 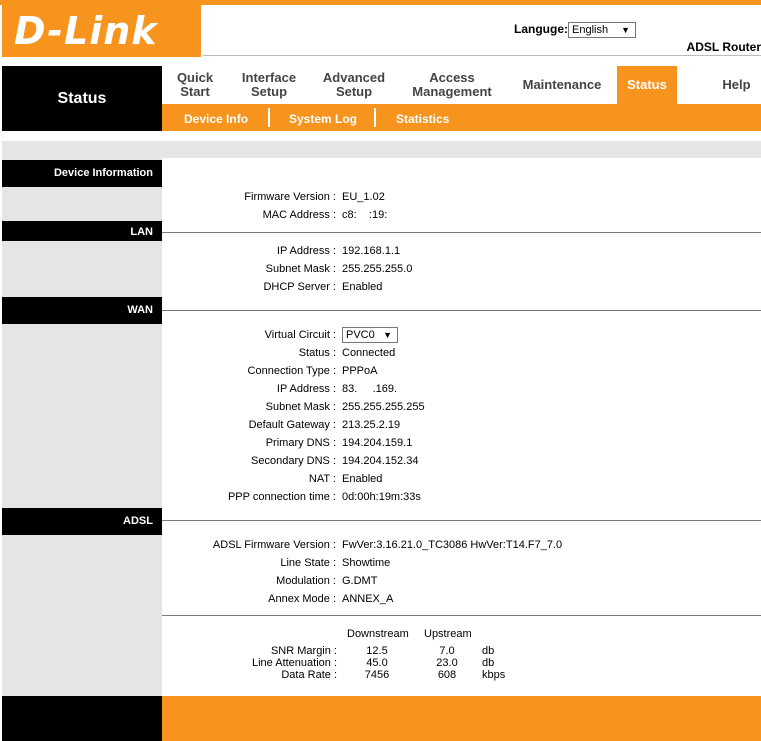 I want to click on section-wan-divider, so click(x=461, y=310).